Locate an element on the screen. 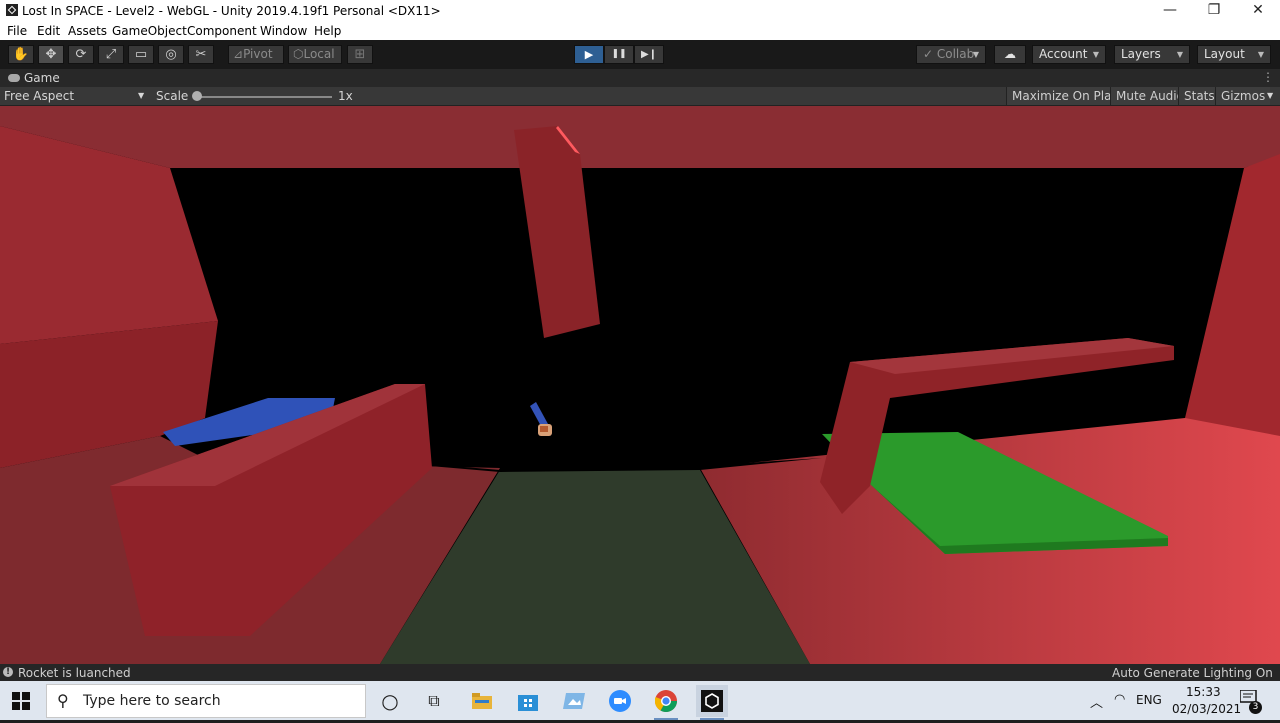  check-icon: ✓ is located at coordinates (930, 54).